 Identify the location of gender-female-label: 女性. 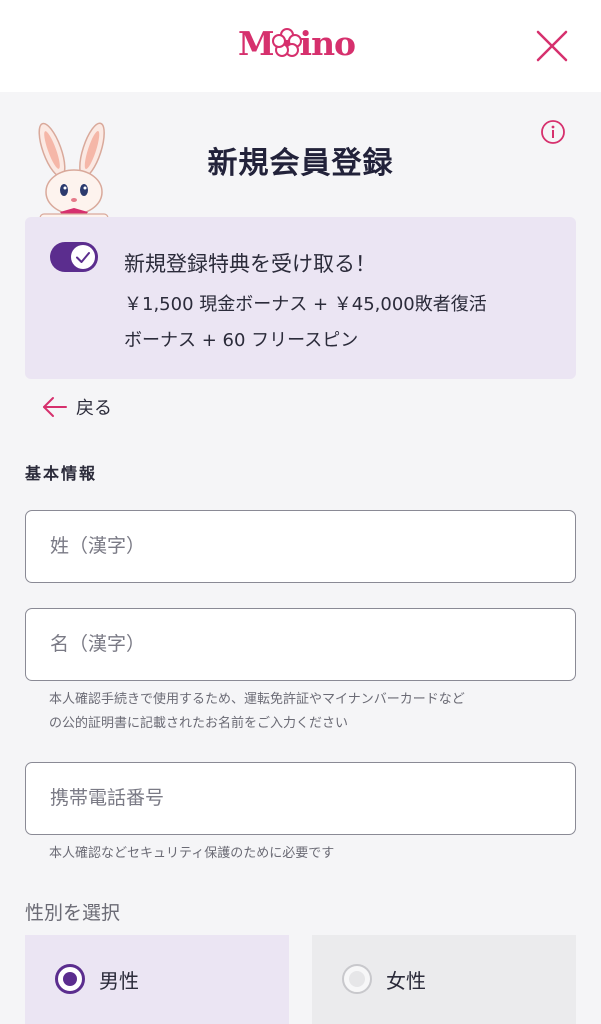
(406, 981).